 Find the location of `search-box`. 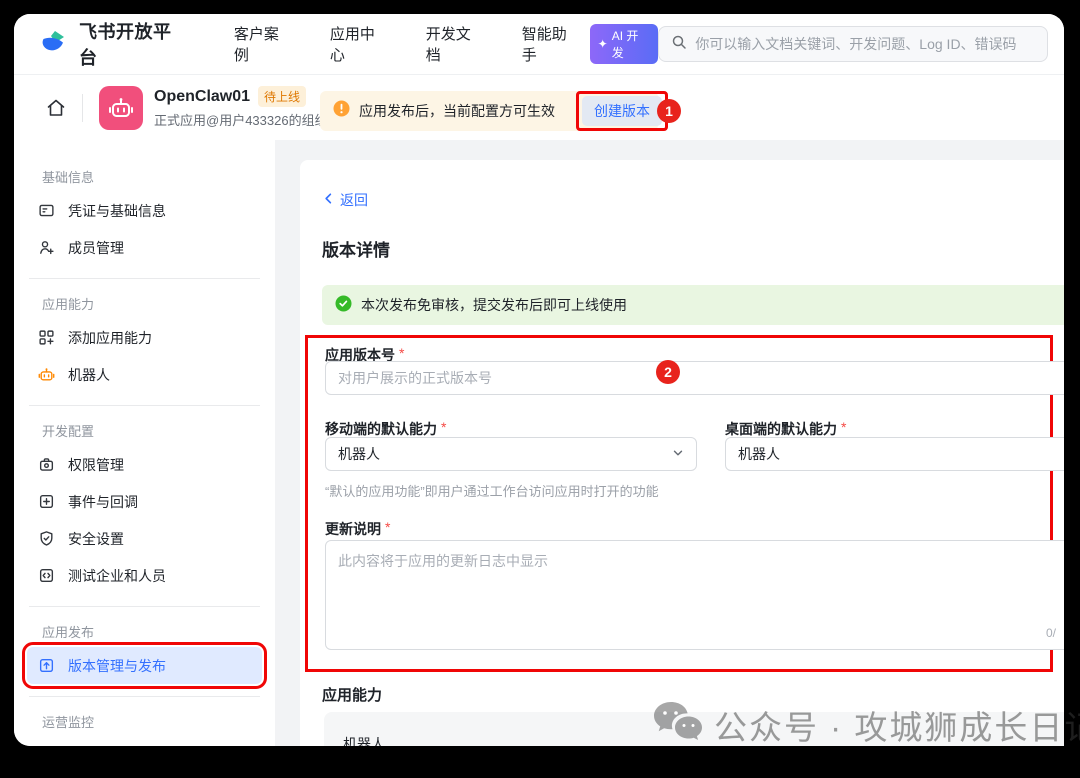

search-box is located at coordinates (853, 44).